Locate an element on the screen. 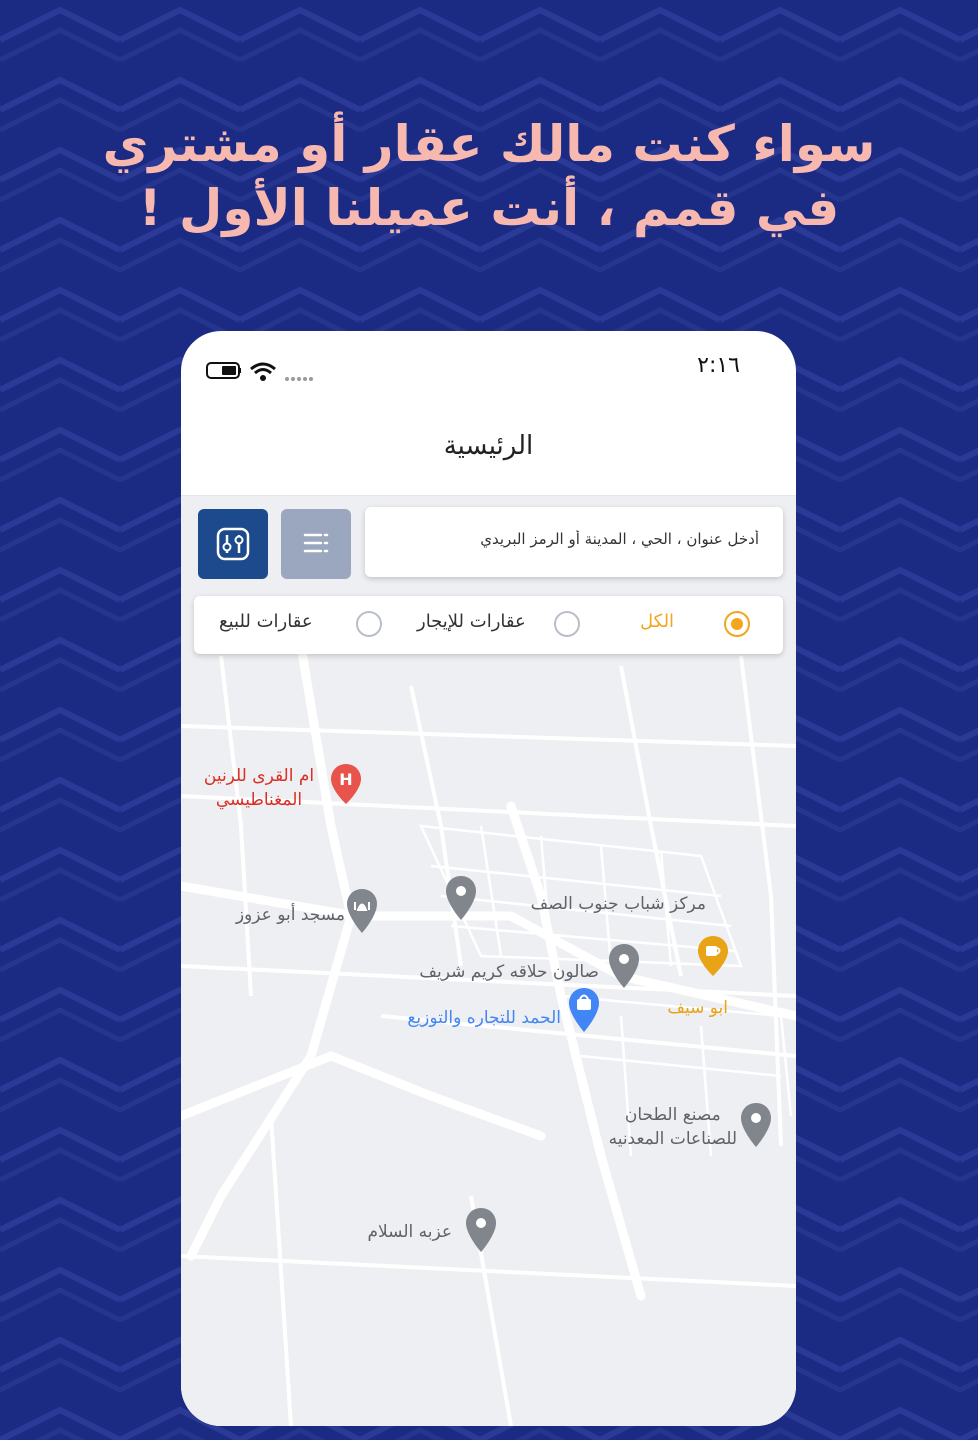 The width and height of the screenshot is (978, 1440). radio-label: عقارات للإيجار is located at coordinates (471, 621).